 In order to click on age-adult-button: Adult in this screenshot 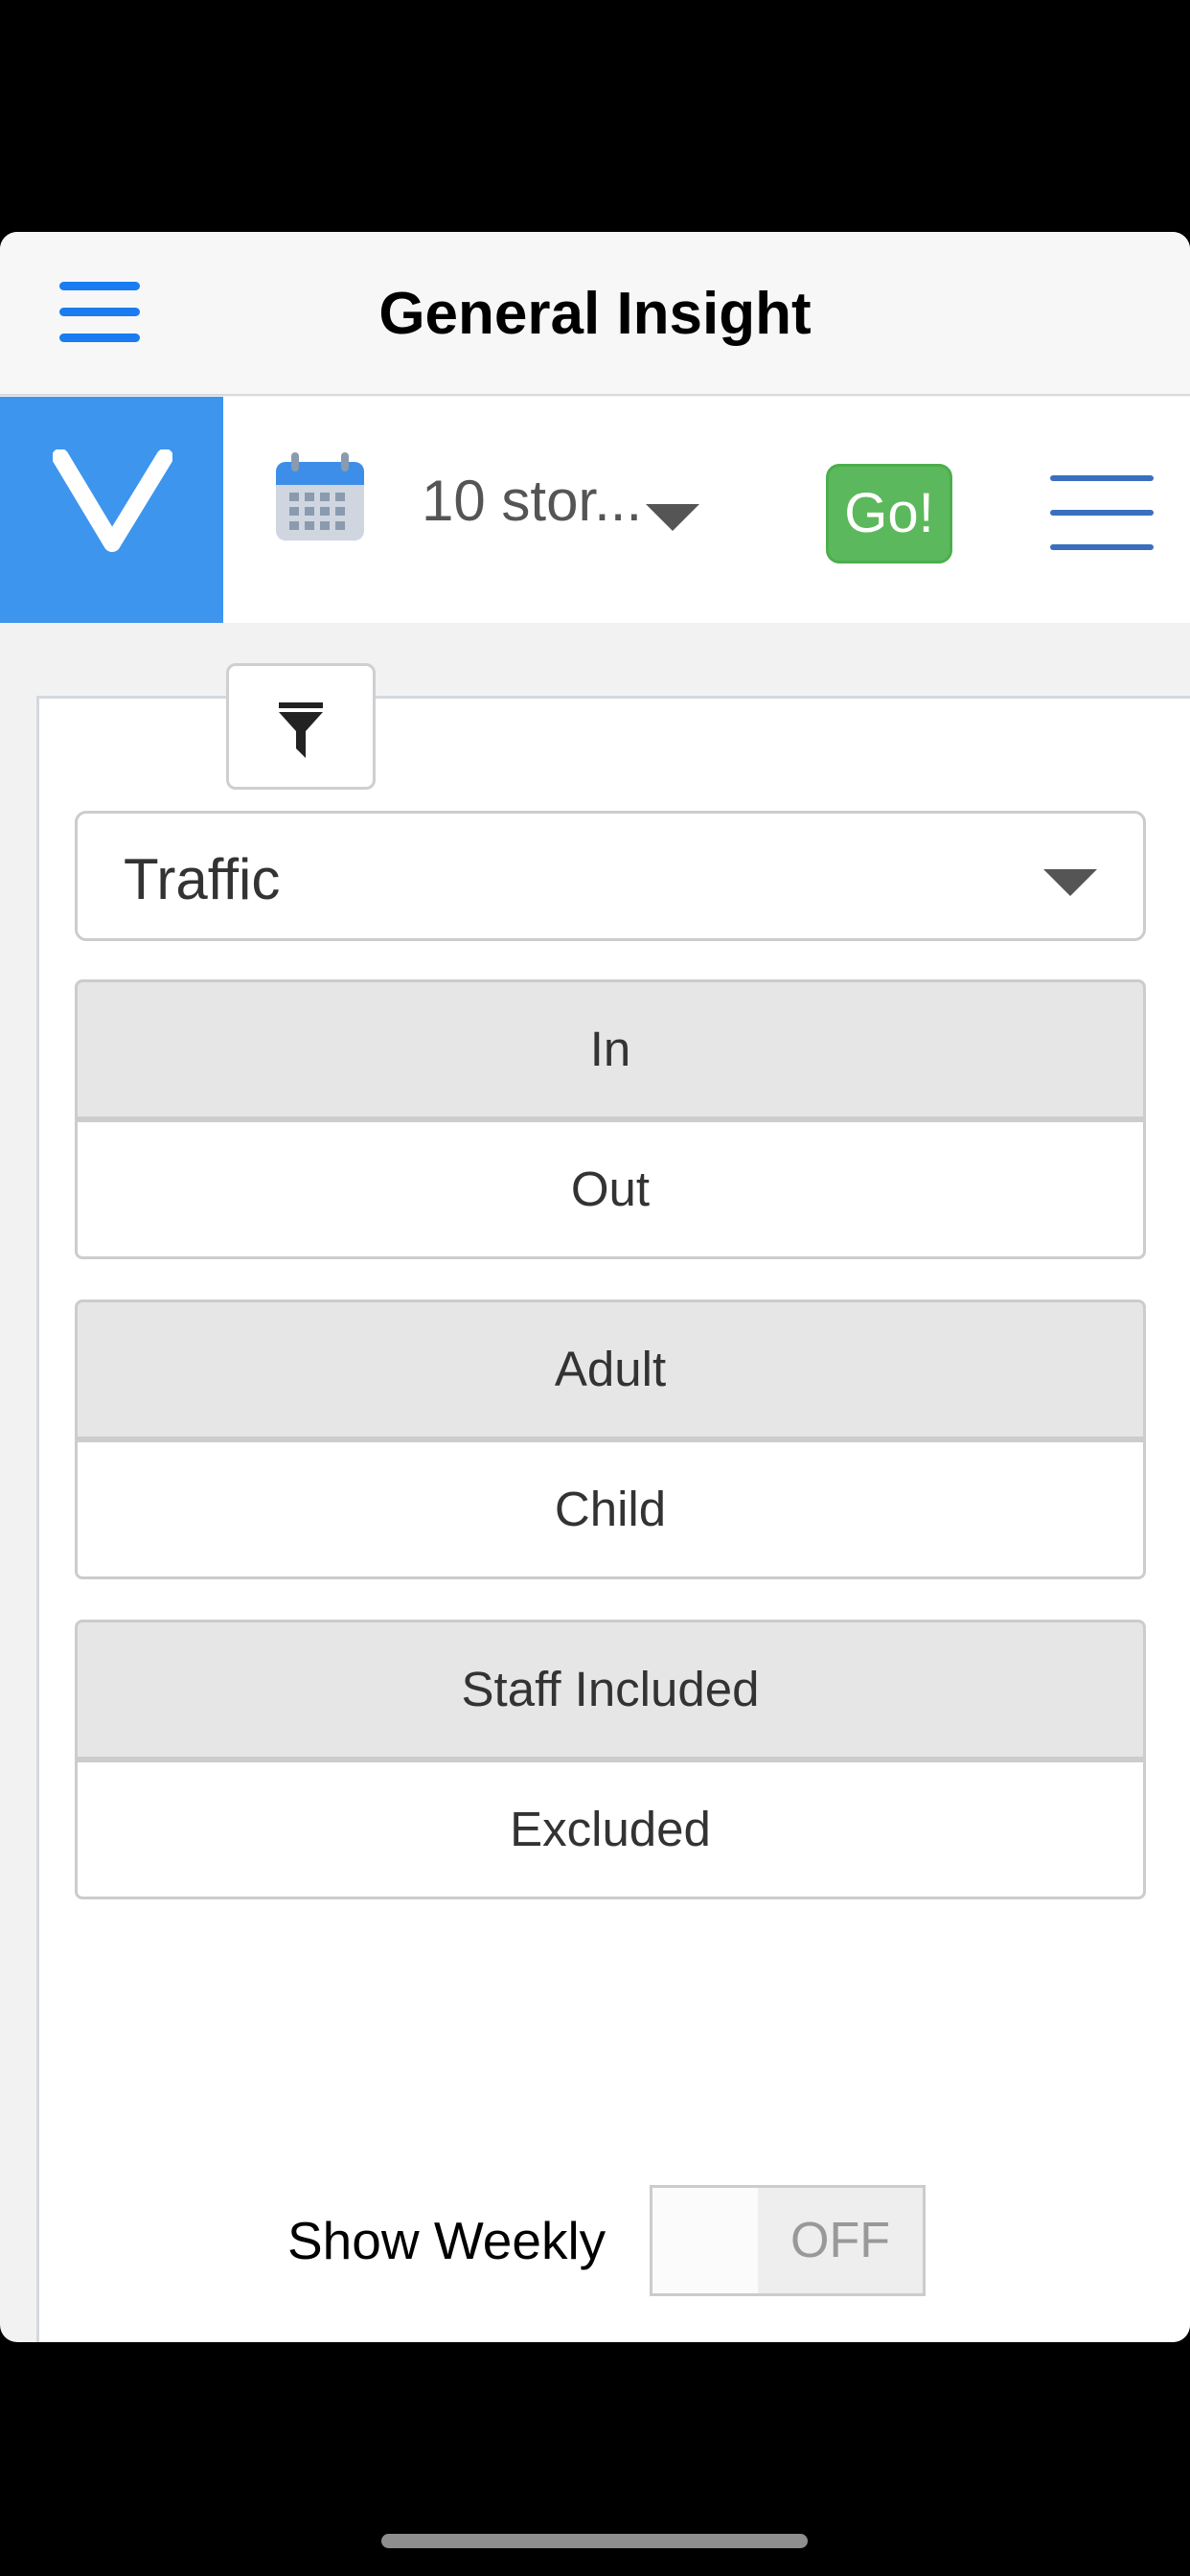, I will do `click(610, 1369)`.